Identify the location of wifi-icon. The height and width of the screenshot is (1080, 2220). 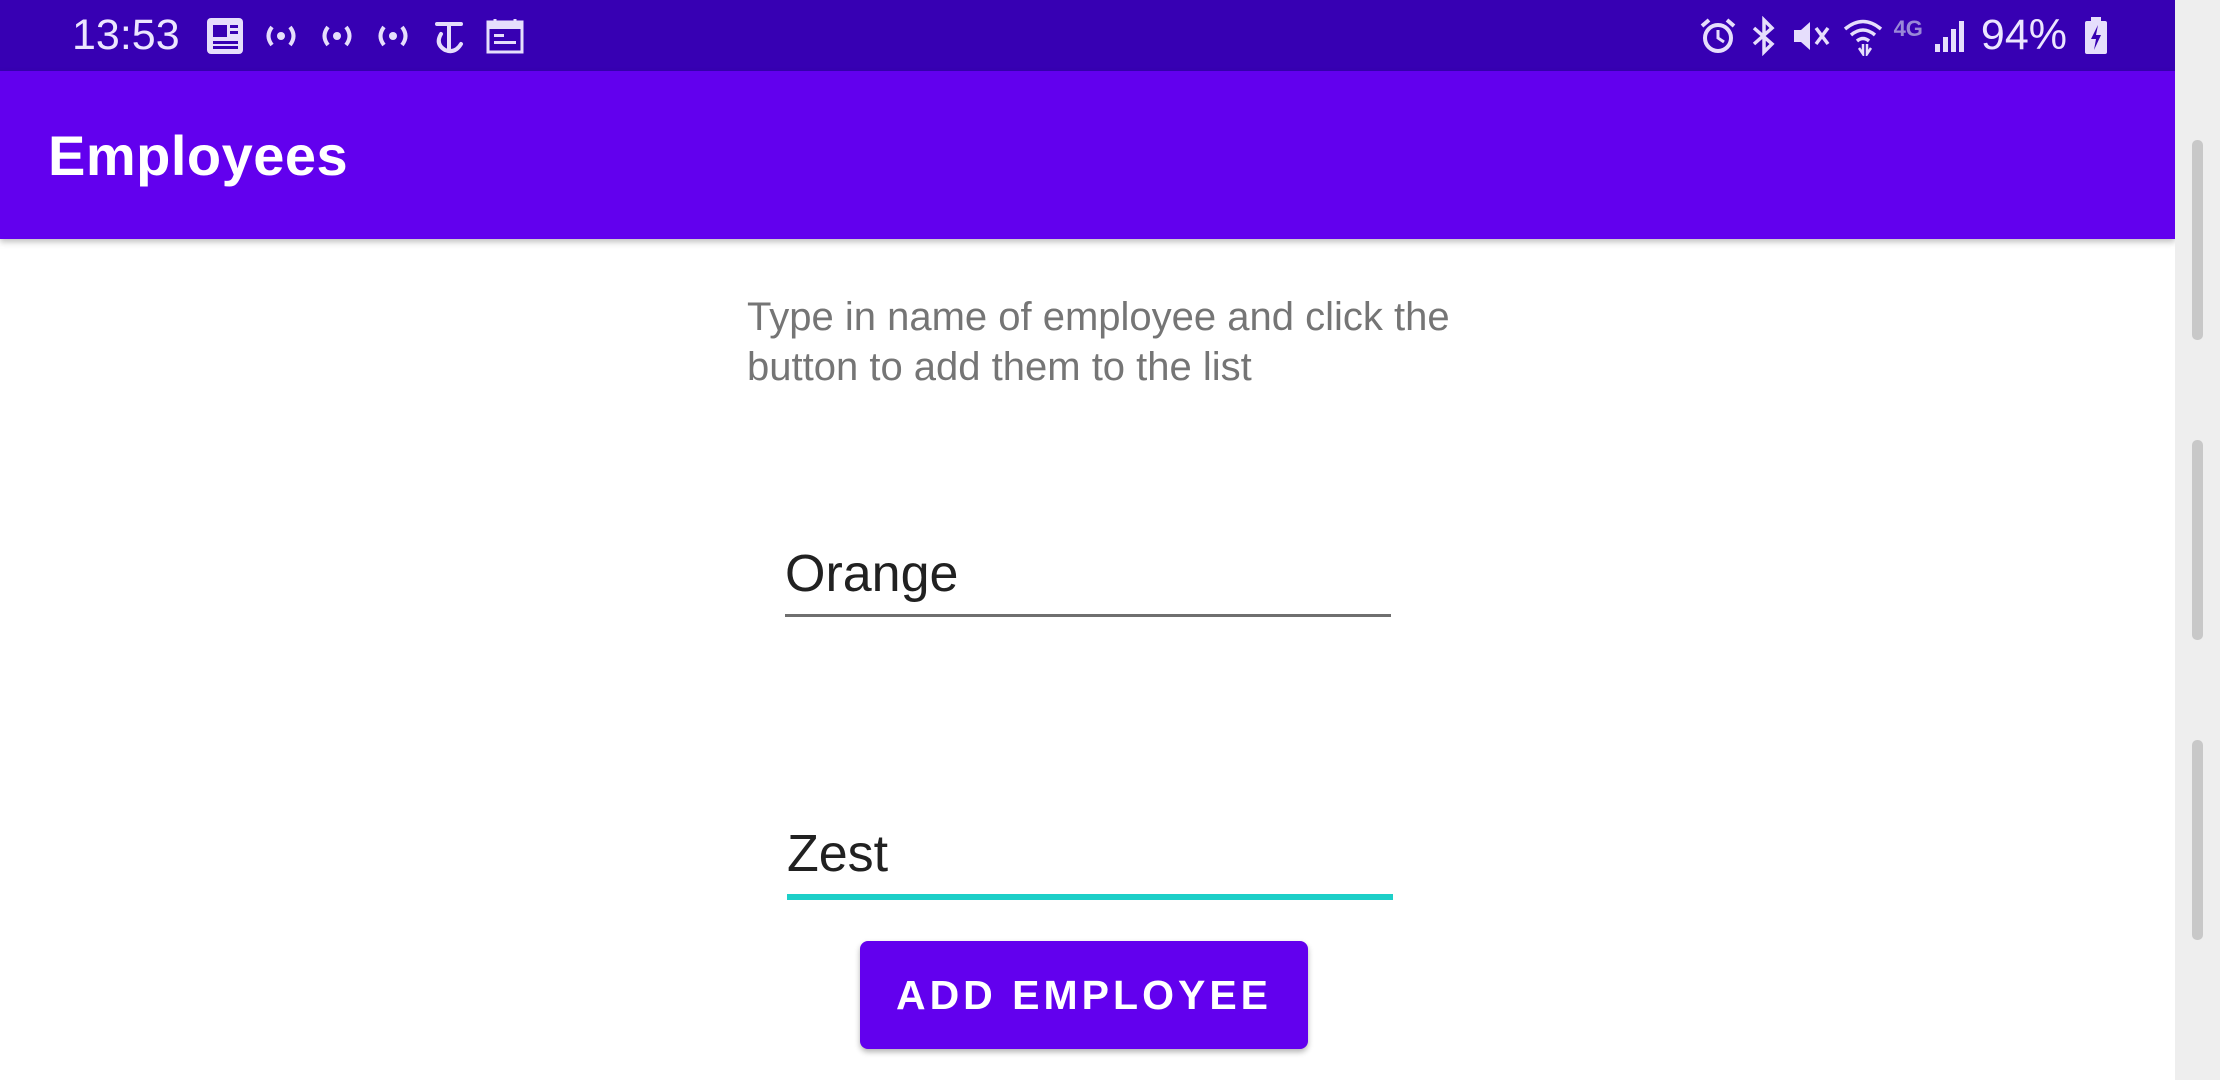
(1863, 36).